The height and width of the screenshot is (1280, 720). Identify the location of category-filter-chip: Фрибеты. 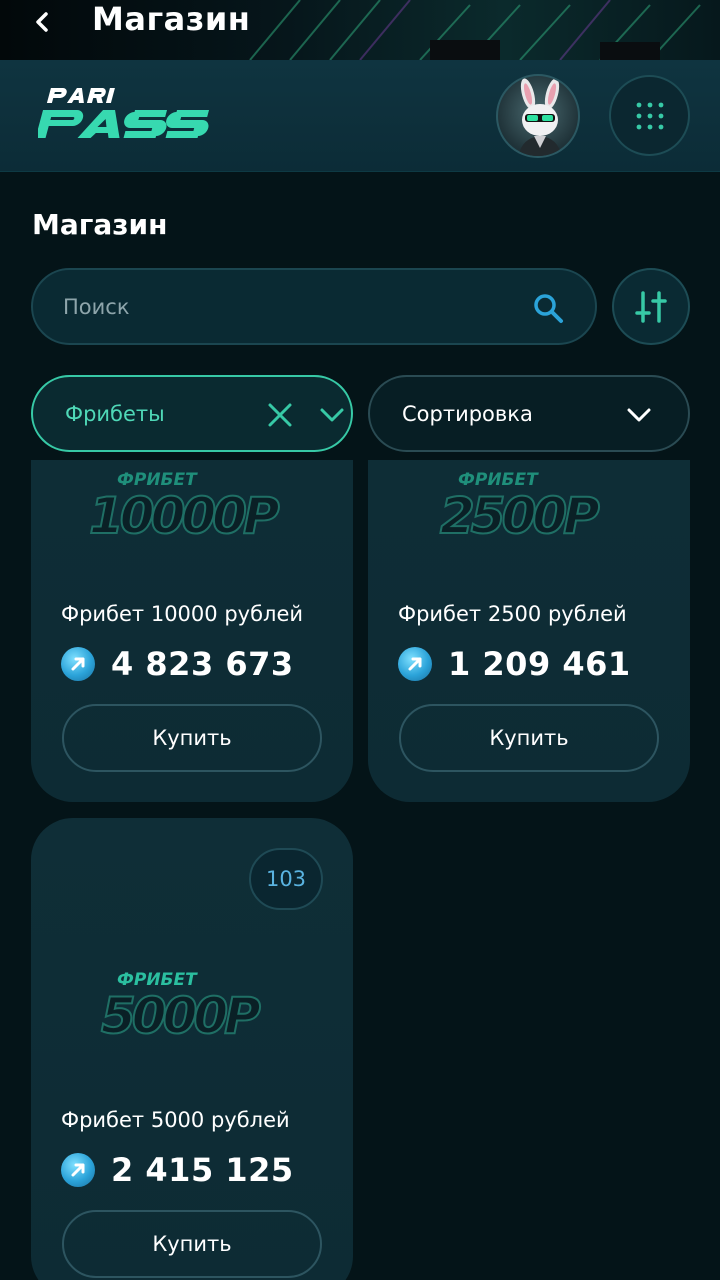
(192, 413).